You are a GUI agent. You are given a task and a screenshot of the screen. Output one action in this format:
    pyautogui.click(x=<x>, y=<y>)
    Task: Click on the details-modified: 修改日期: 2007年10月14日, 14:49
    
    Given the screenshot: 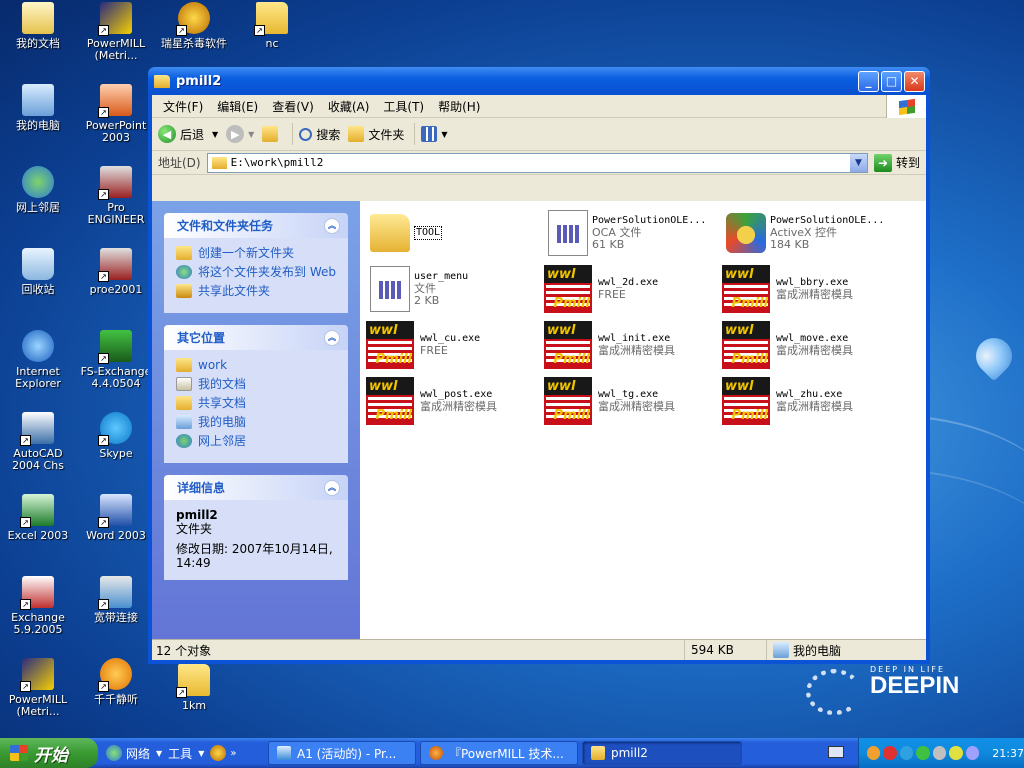 What is the action you would take?
    pyautogui.click(x=254, y=556)
    